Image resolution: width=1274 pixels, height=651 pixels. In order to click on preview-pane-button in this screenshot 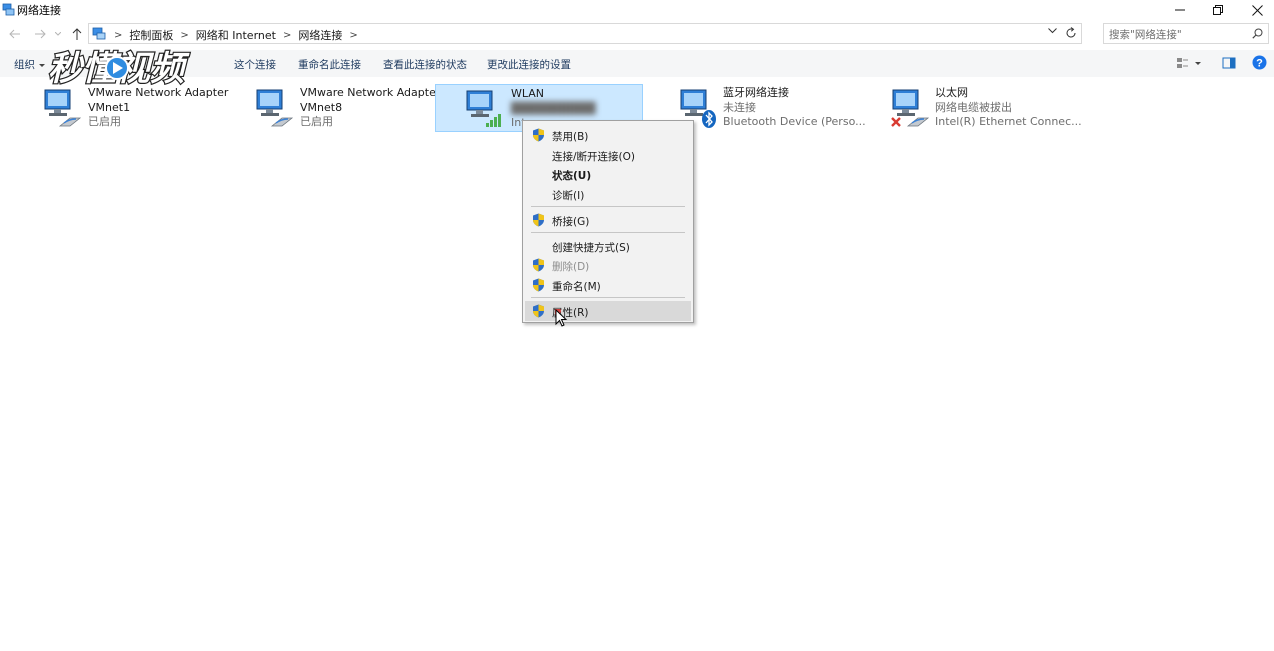, I will do `click(1229, 64)`.